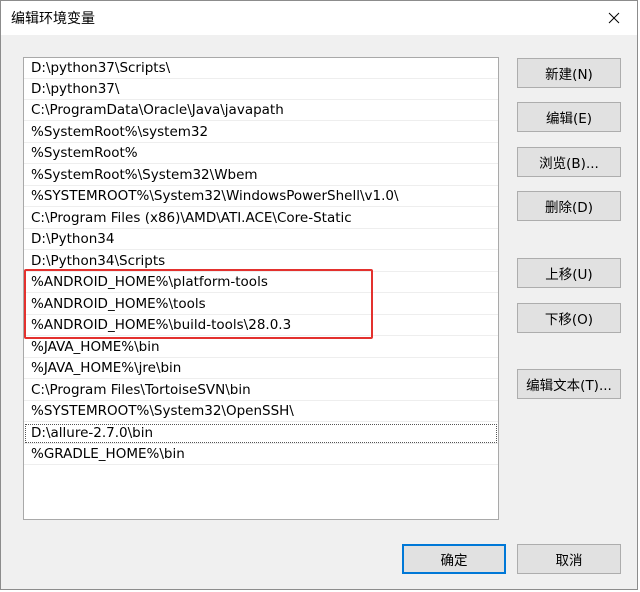 Image resolution: width=640 pixels, height=592 pixels. What do you see at coordinates (261, 89) in the screenshot?
I see `list-item: D:\python37\` at bounding box center [261, 89].